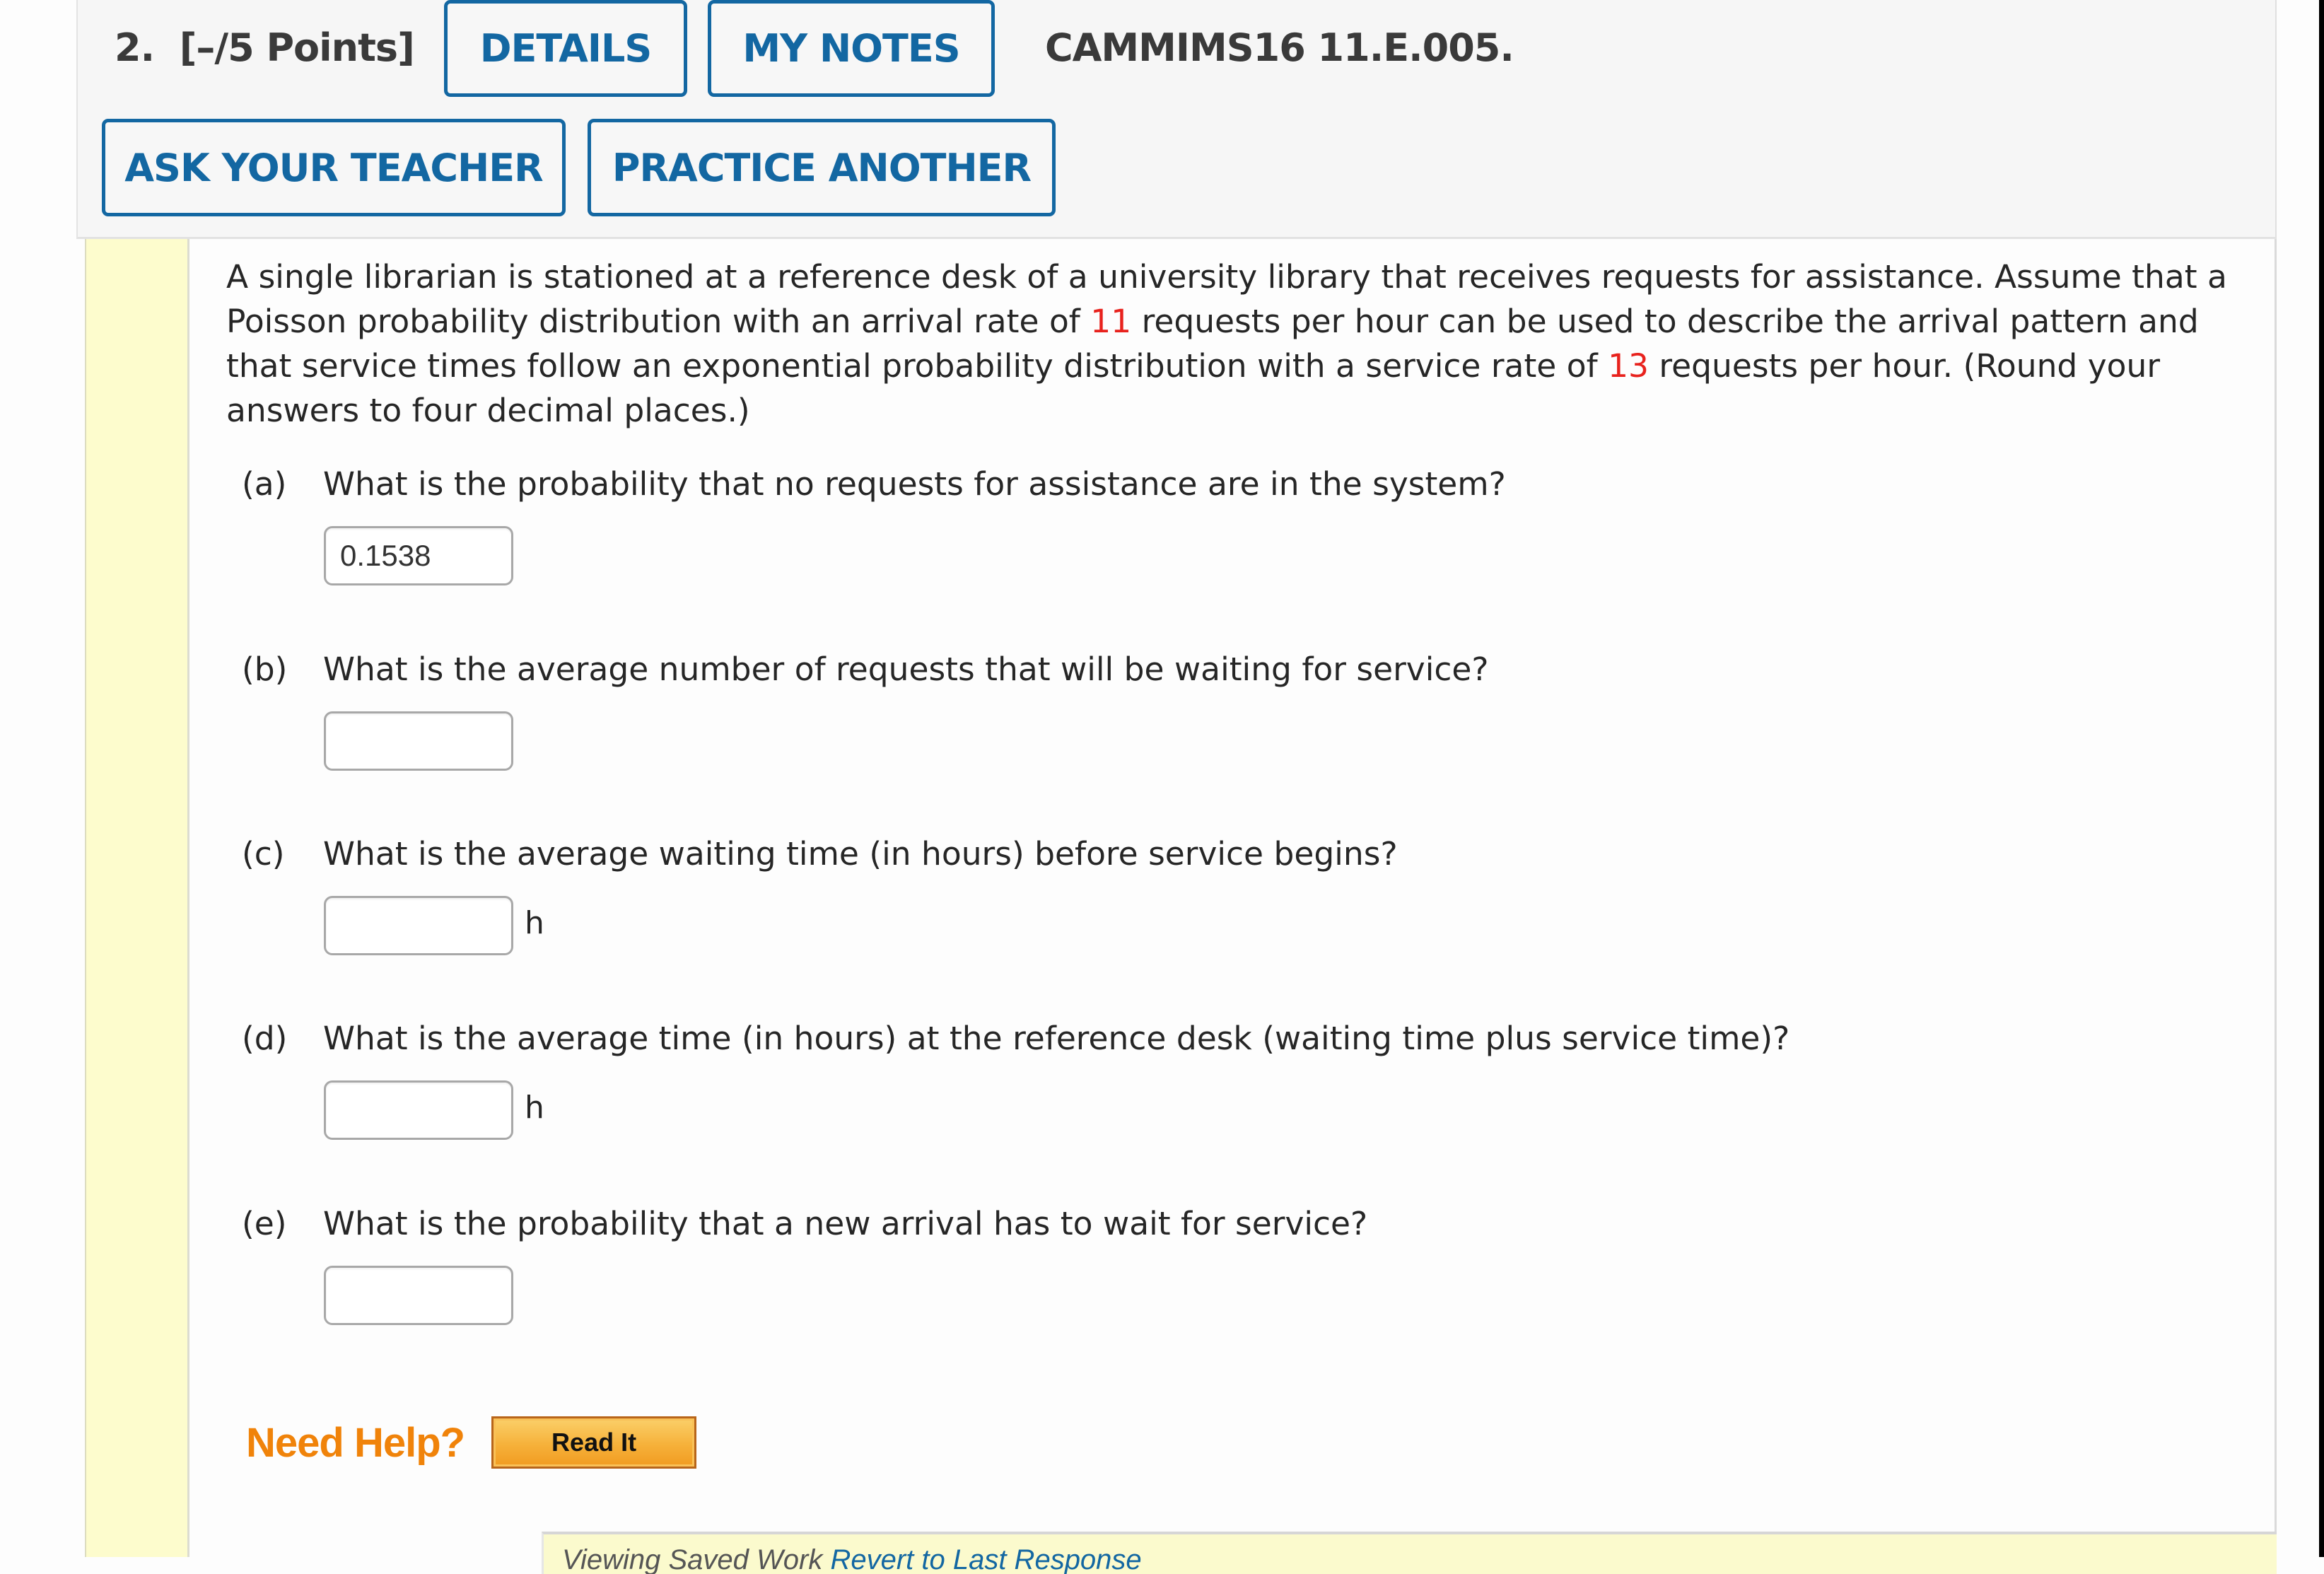 The height and width of the screenshot is (1574, 2324). Describe the element at coordinates (594, 1442) in the screenshot. I see `read-it-button: Read It` at that location.